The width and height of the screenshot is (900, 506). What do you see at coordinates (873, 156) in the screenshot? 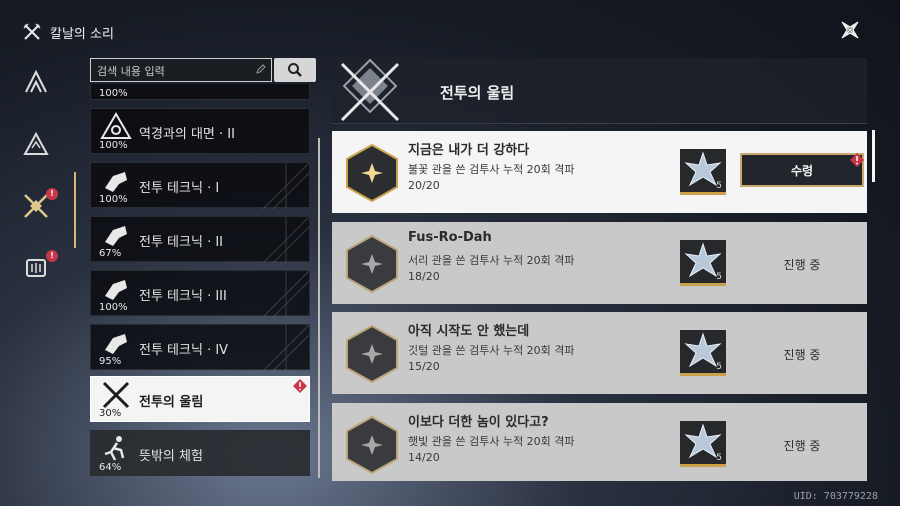
I see `achievement-scrollbar` at bounding box center [873, 156].